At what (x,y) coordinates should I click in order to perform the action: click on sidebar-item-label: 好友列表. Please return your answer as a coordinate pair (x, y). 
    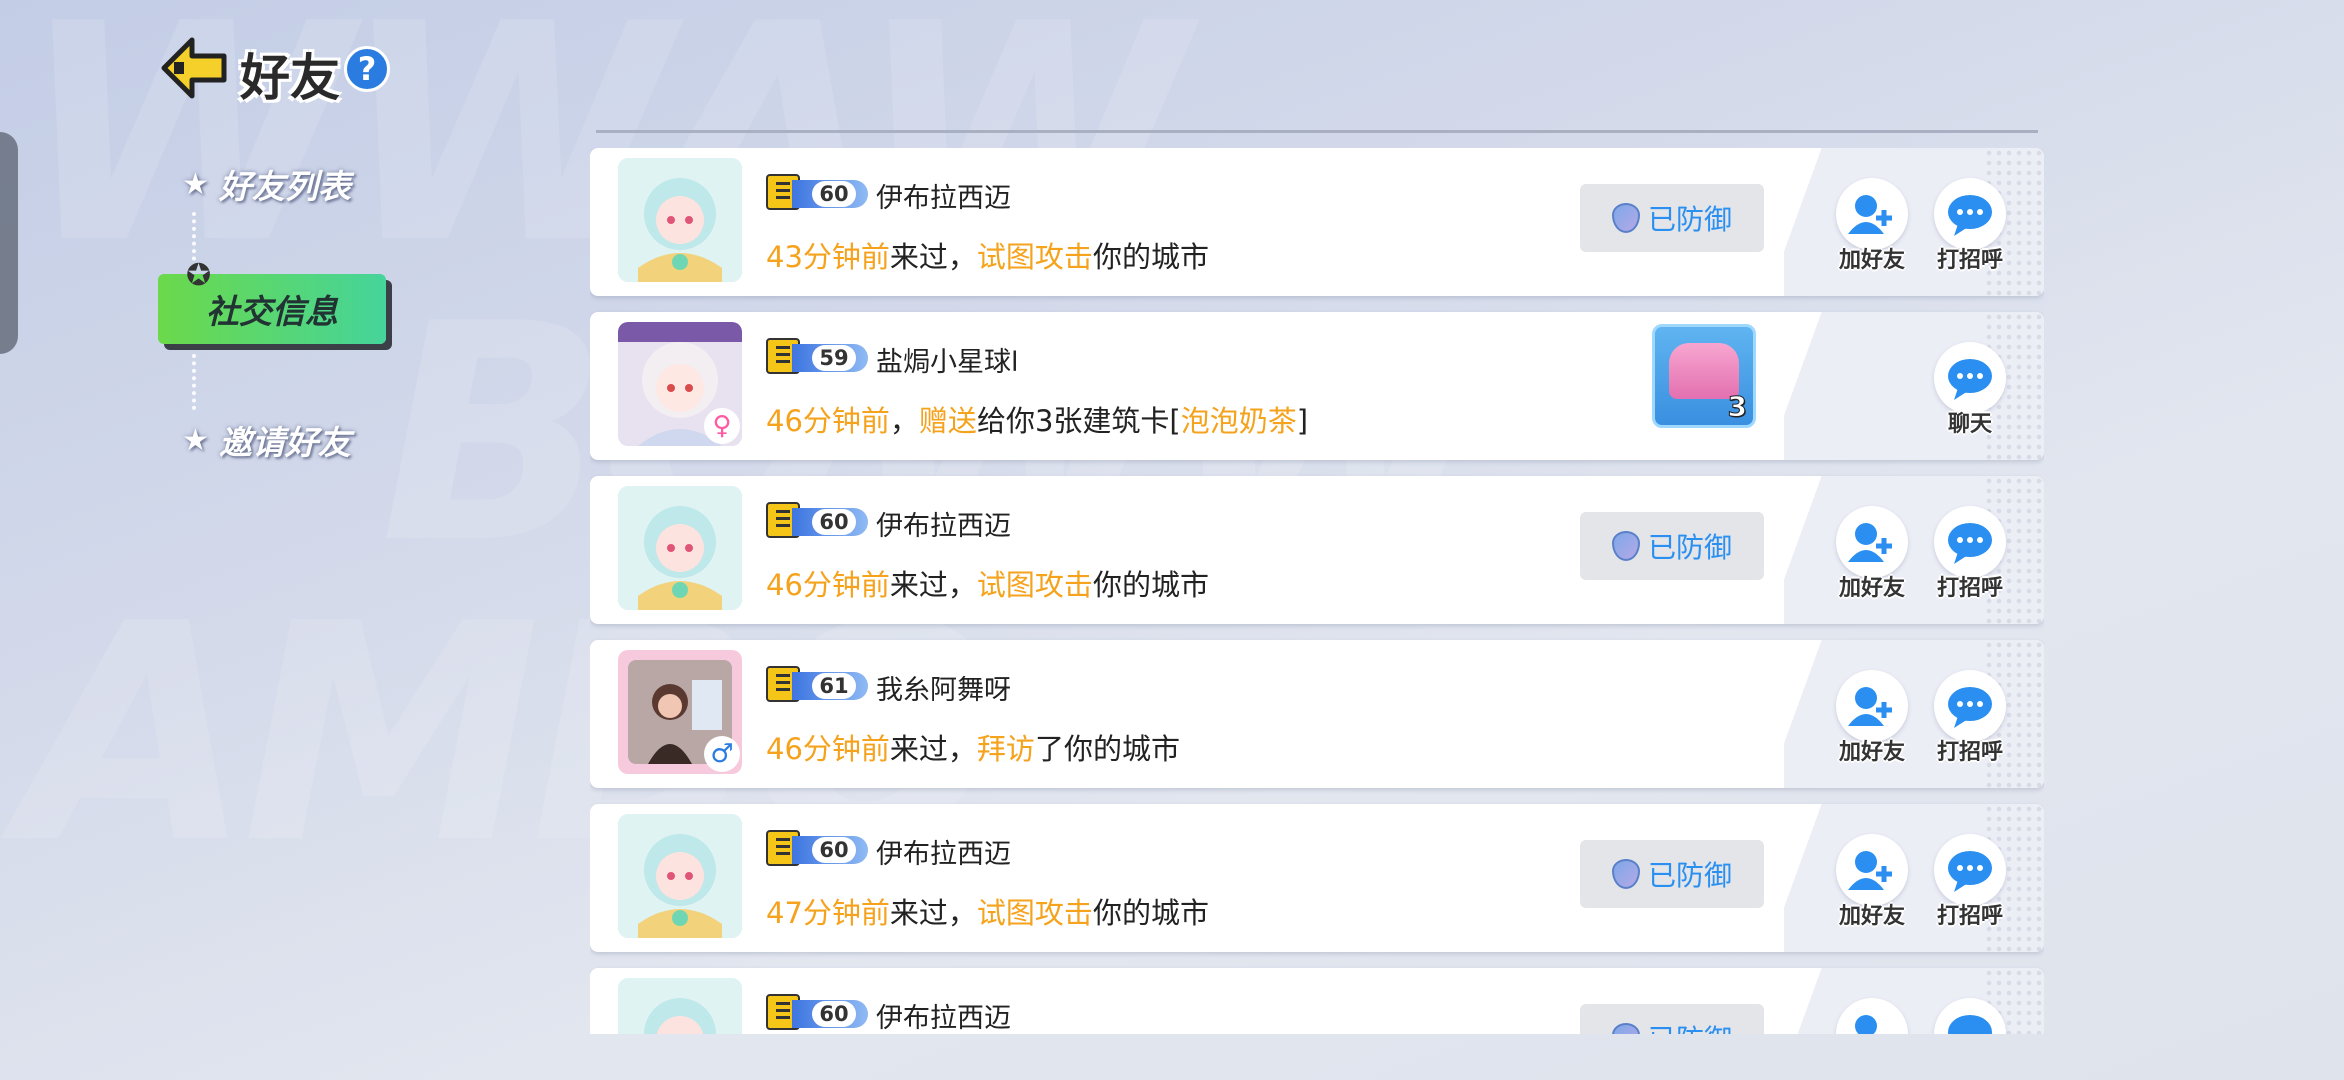
    Looking at the image, I should click on (284, 186).